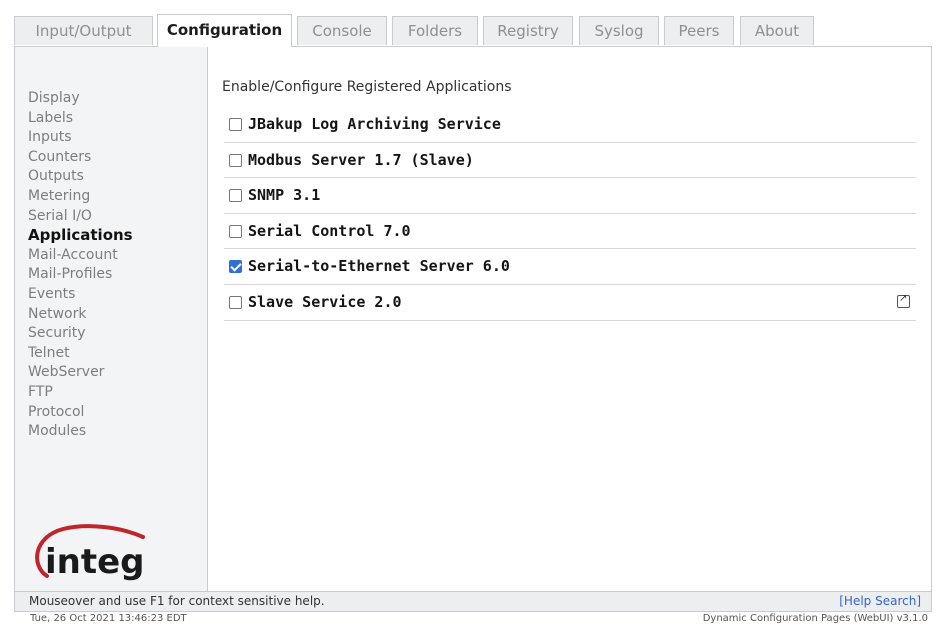 The width and height of the screenshot is (936, 636). I want to click on tab-syslog: Syslog, so click(619, 30).